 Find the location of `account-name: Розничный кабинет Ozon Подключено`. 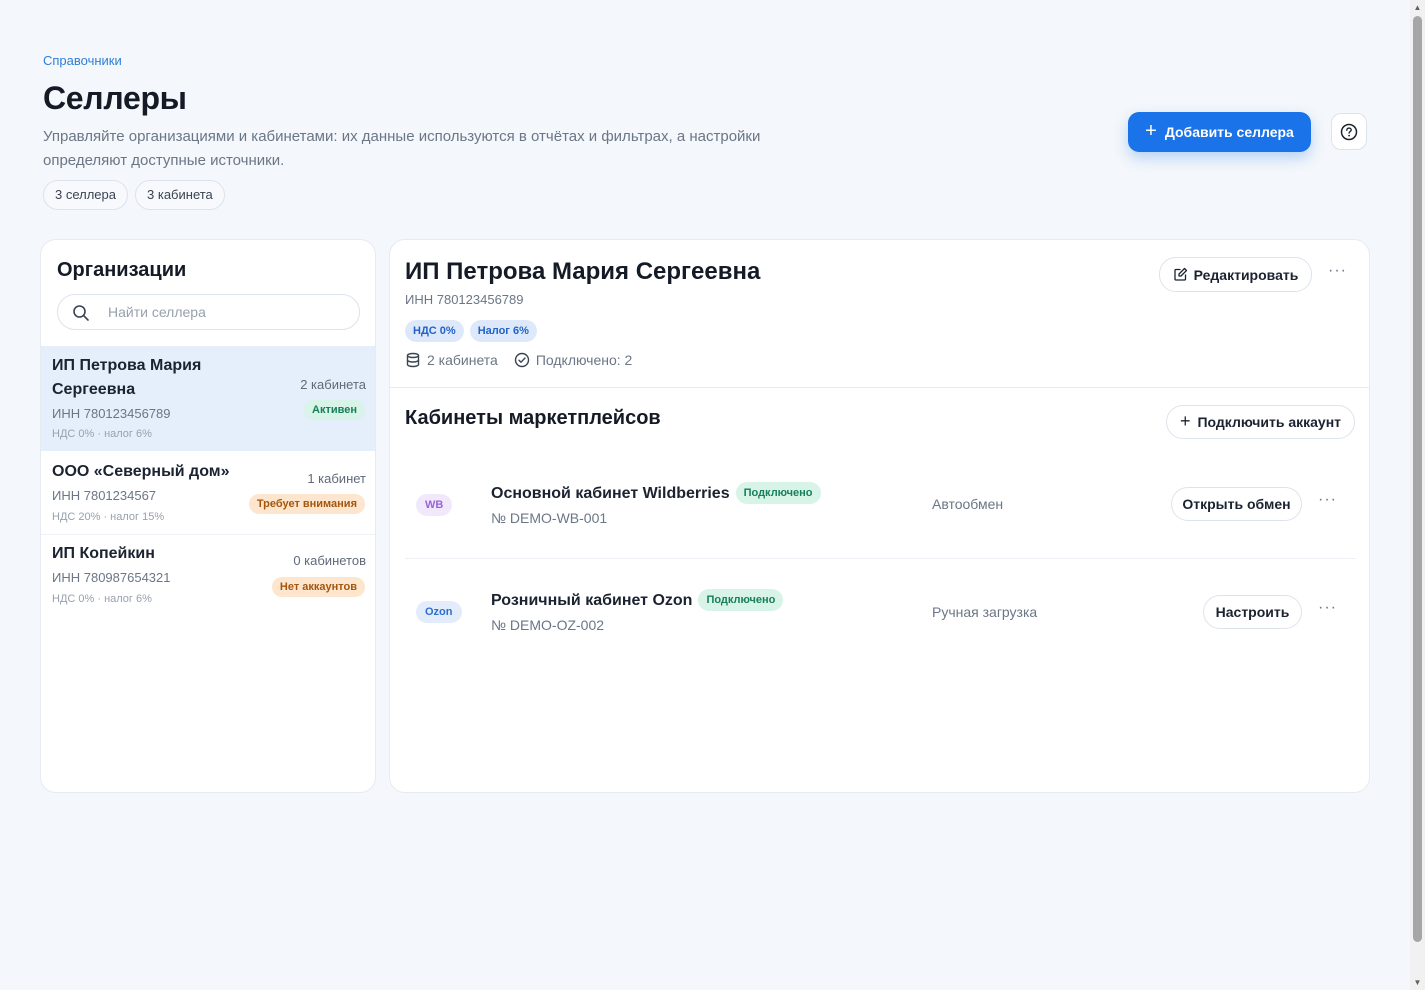

account-name: Розничный кабинет Ozon Подключено is located at coordinates (637, 600).